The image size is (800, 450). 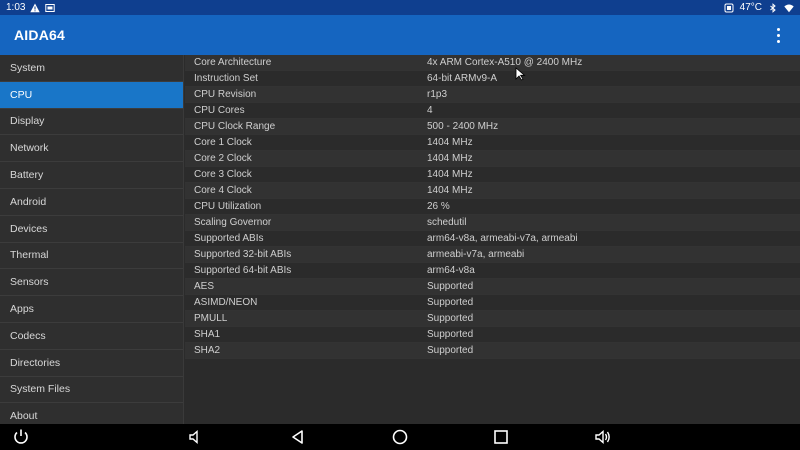 What do you see at coordinates (492, 191) in the screenshot?
I see `info-row: Core 4 Clock 1404 MHz` at bounding box center [492, 191].